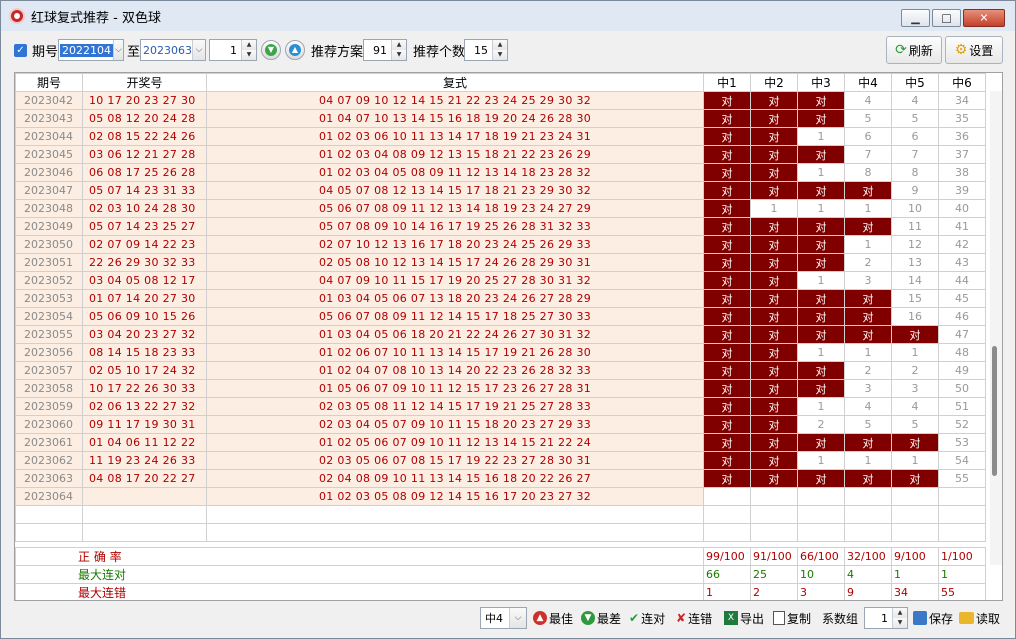 The height and width of the screenshot is (639, 1016). Describe the element at coordinates (118, 50) in the screenshot. I see `chevron-down-icon: ⌵` at that location.